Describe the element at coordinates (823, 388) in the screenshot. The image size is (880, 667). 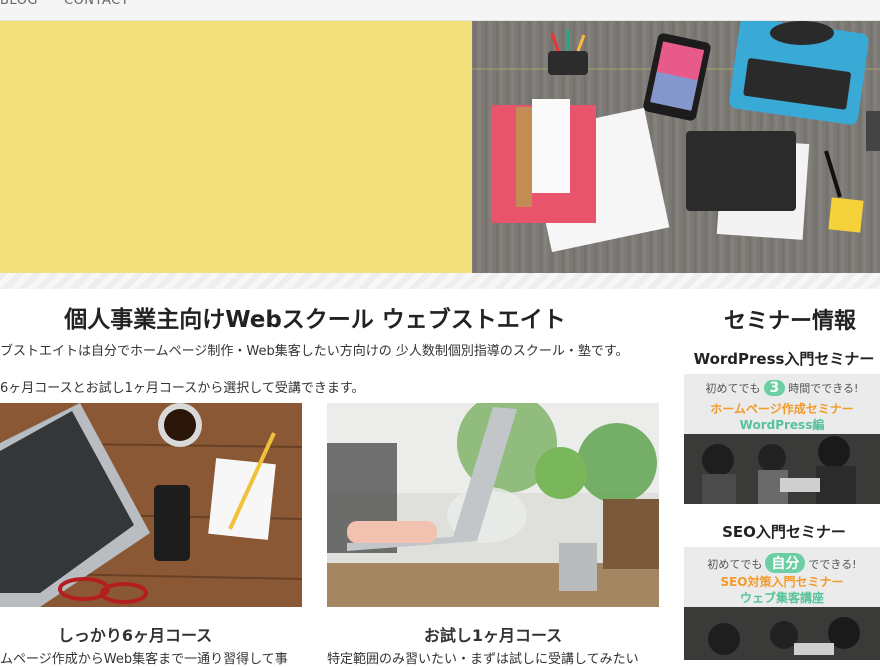
I see `banner-text: 時間でできる!` at that location.